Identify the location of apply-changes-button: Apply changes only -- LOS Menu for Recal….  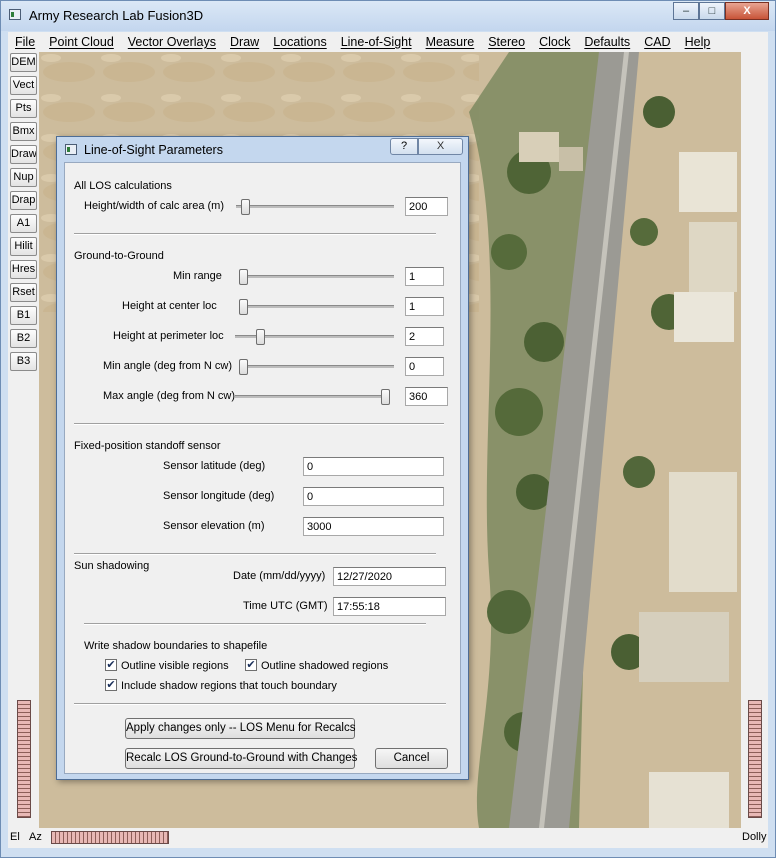
(240, 728).